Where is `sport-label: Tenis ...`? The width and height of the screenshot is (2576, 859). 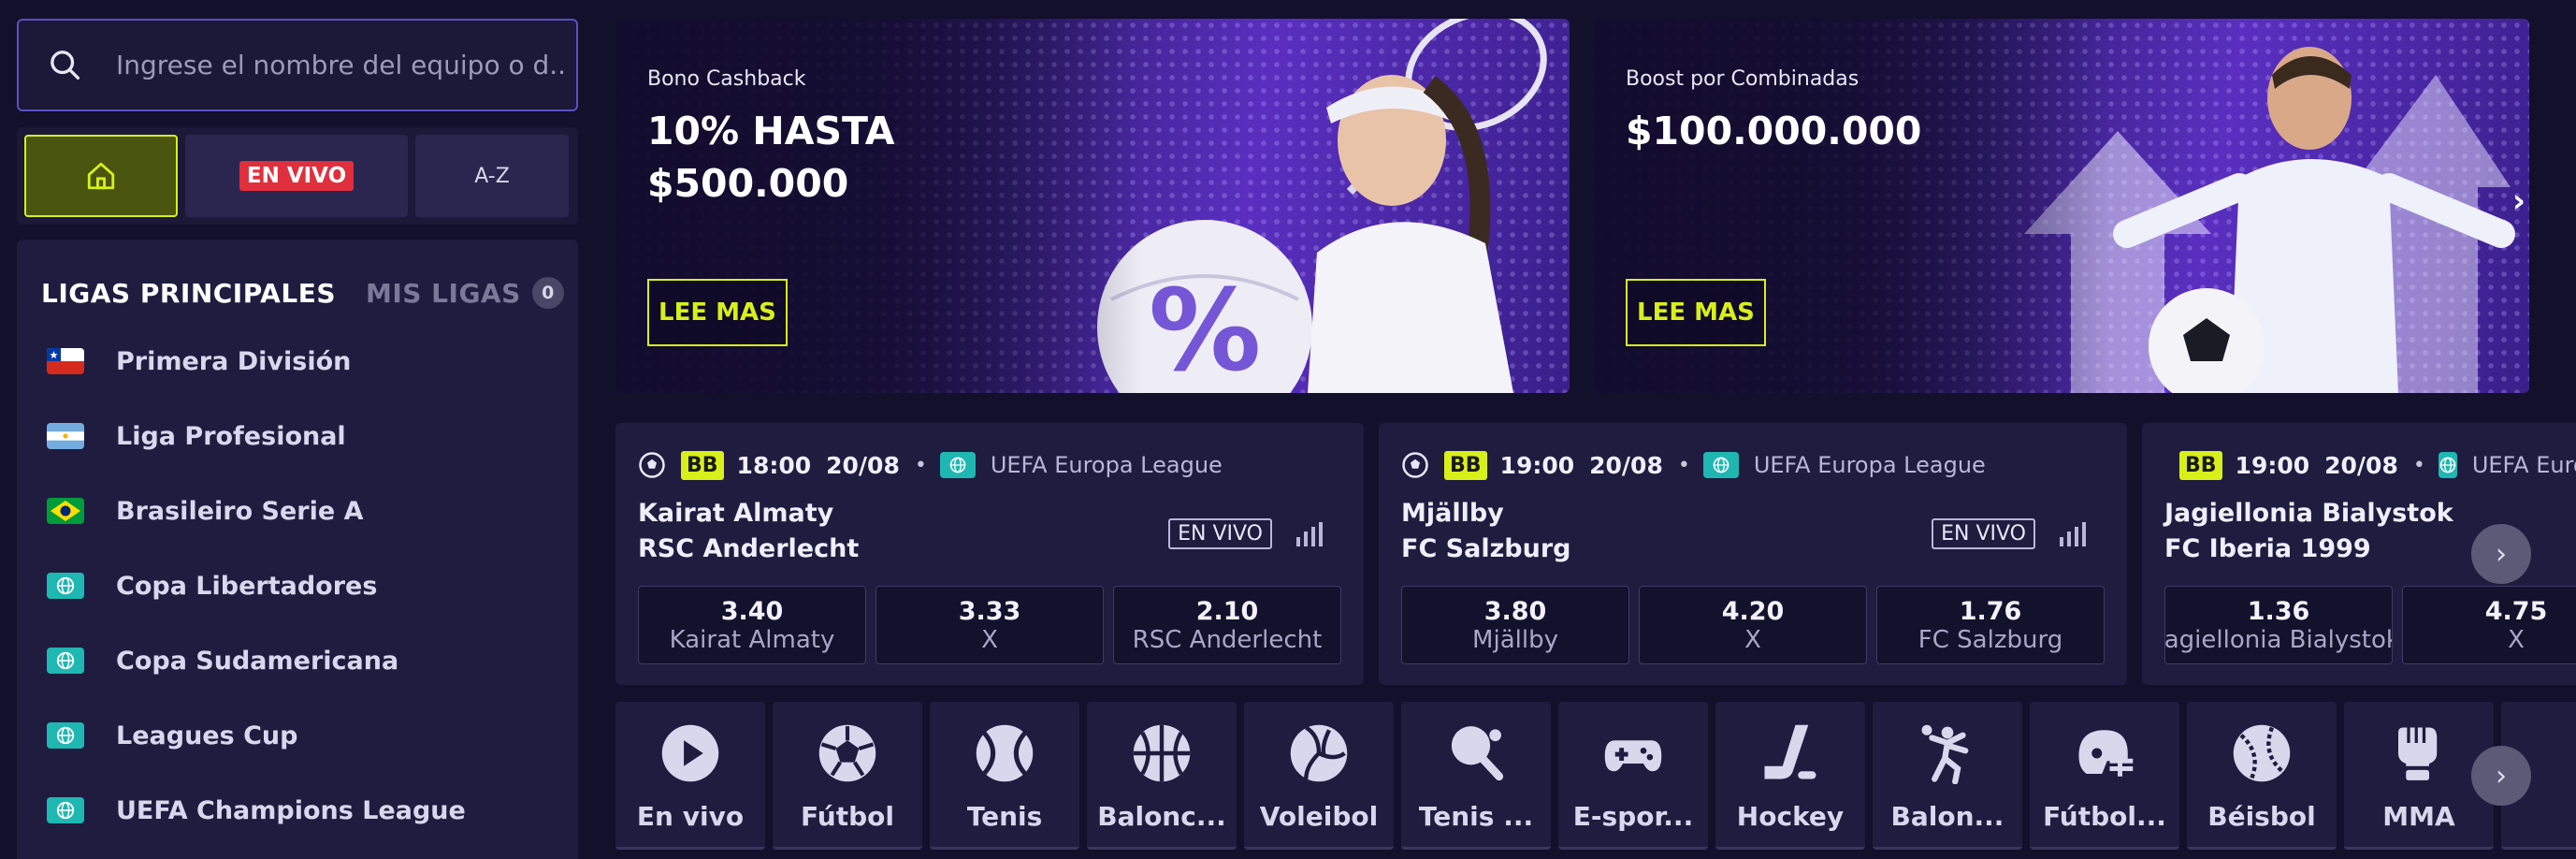 sport-label: Tenis ... is located at coordinates (1476, 816).